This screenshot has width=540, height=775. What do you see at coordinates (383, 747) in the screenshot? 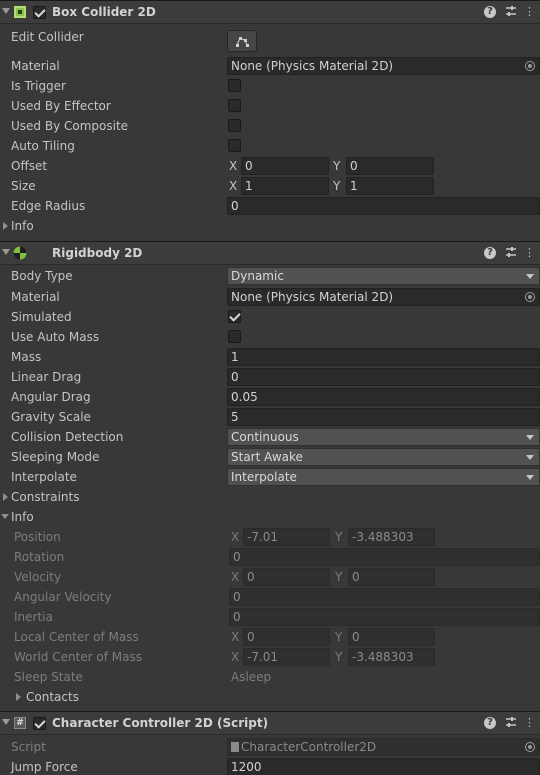
I see `script-field: CharacterController2D` at bounding box center [383, 747].